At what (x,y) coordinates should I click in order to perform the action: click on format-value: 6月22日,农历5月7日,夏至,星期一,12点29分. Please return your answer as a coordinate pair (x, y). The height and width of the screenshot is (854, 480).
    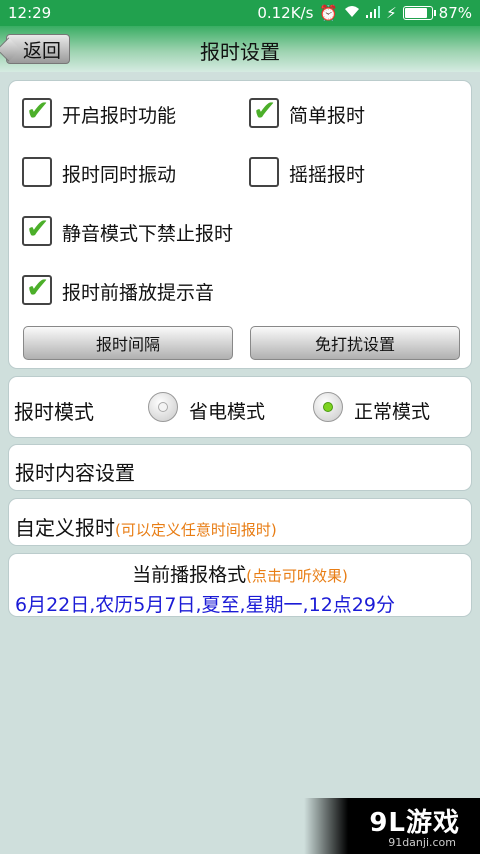
    Looking at the image, I should click on (205, 605).